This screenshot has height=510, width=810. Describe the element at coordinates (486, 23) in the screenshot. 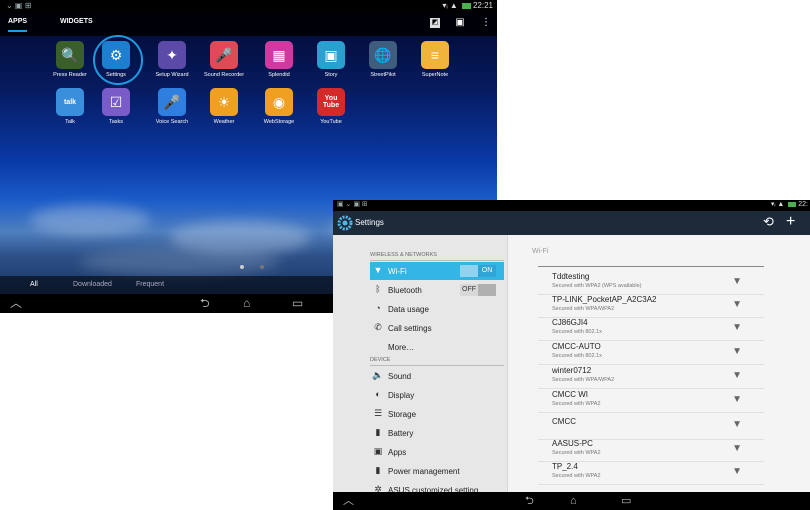

I see `overflow-menu-icon: ⋮` at that location.